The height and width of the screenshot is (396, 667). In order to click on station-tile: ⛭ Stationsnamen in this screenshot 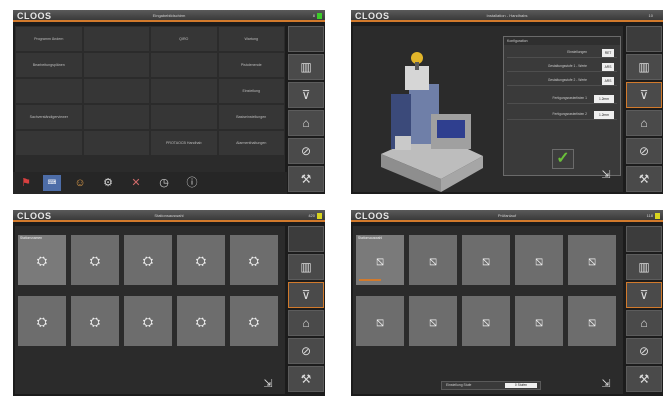, I will do `click(42, 260)`.